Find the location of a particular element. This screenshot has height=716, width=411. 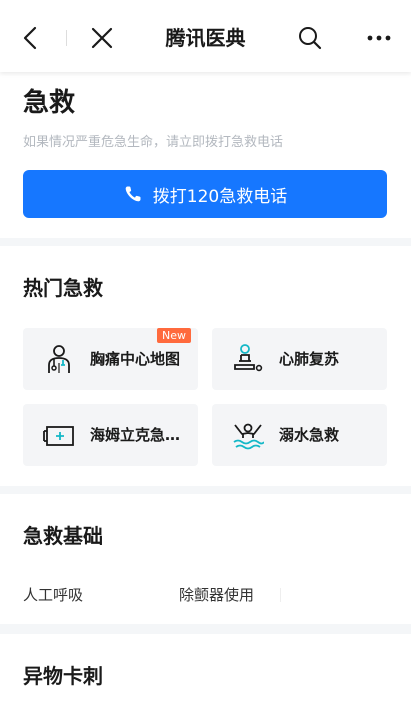

top-navigation-bar: 腾讯医典 is located at coordinates (205, 36).